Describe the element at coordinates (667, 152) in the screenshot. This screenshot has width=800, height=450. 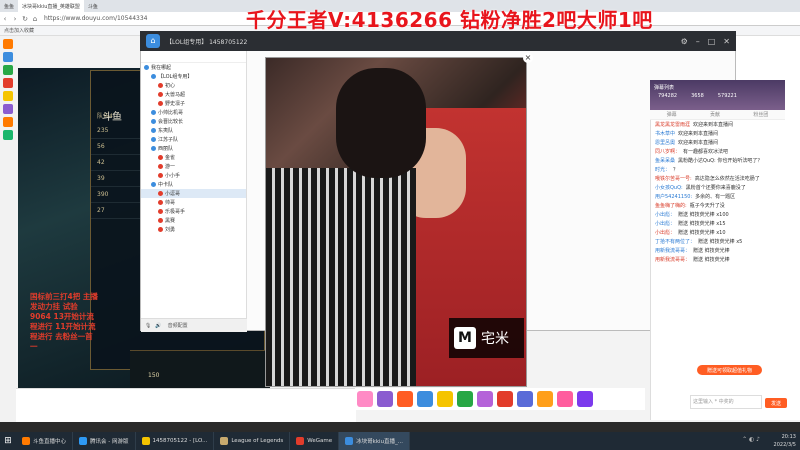
I see `chat-username: 同八岁啊：` at that location.